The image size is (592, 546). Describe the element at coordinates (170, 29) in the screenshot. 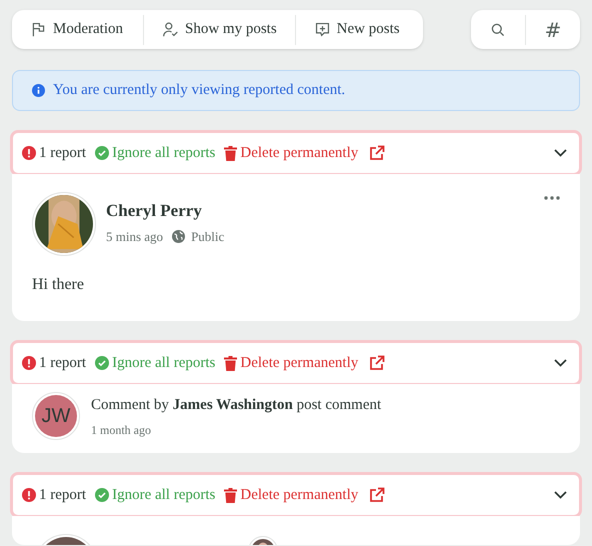

I see `user-check-icon` at that location.